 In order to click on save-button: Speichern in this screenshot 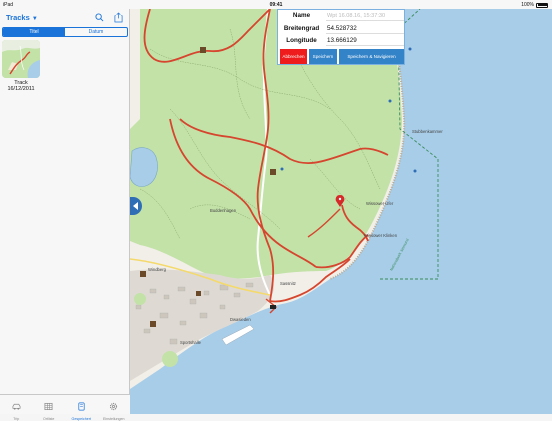, I will do `click(323, 56)`.